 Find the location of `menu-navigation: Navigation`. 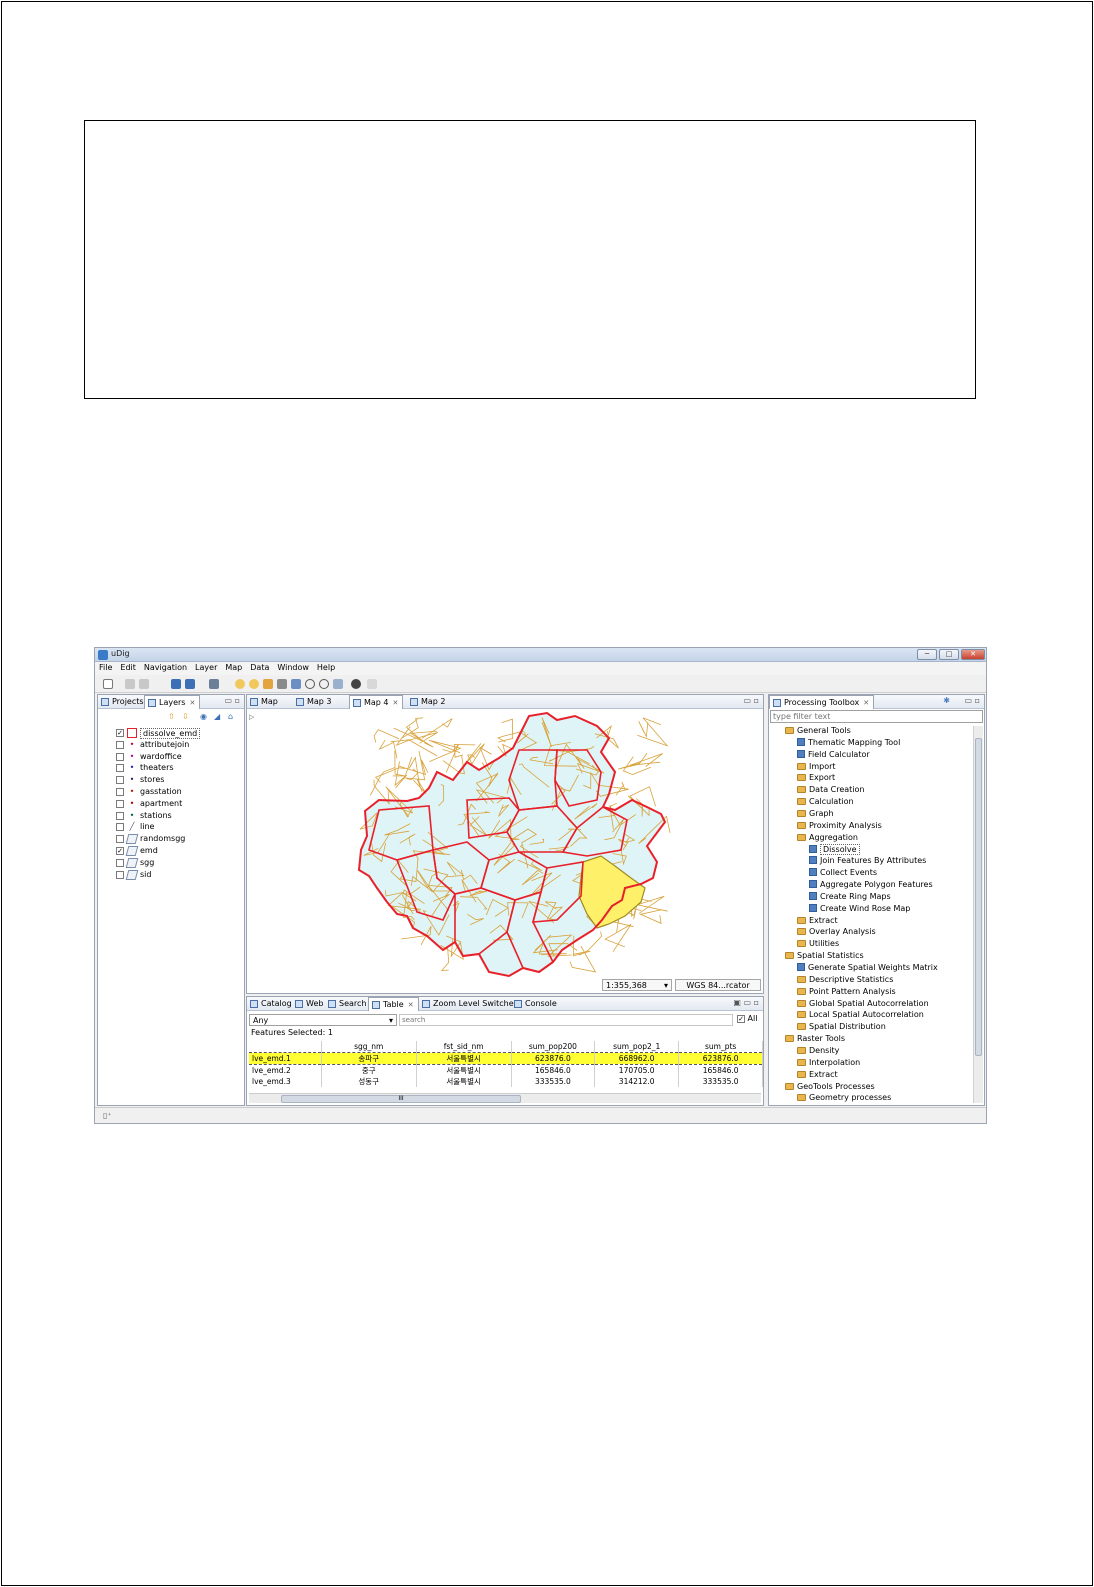

menu-navigation: Navigation is located at coordinates (165, 667).